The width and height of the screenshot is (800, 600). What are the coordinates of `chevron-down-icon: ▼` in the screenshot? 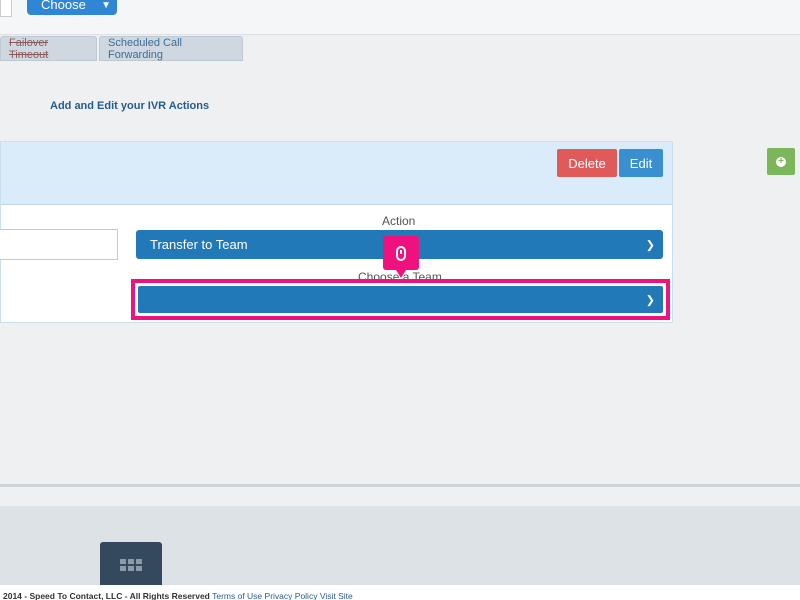 It's located at (106, 5).